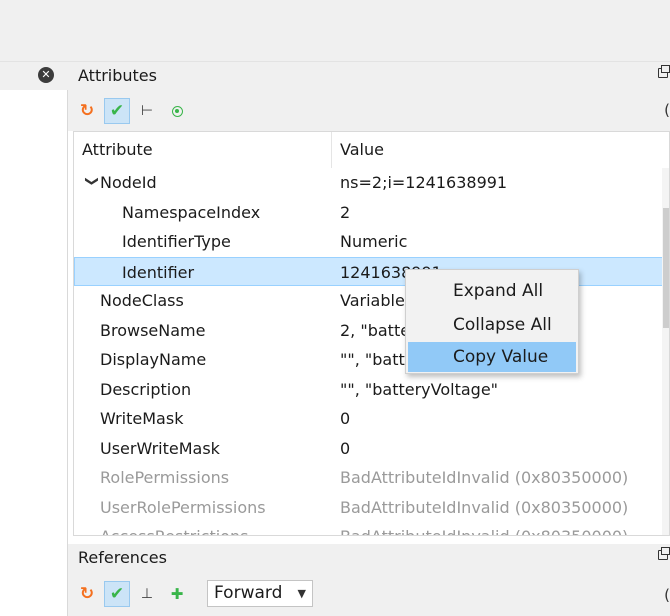  I want to click on table-row: DisplayName "", "batteryVoltage", so click(371, 360).